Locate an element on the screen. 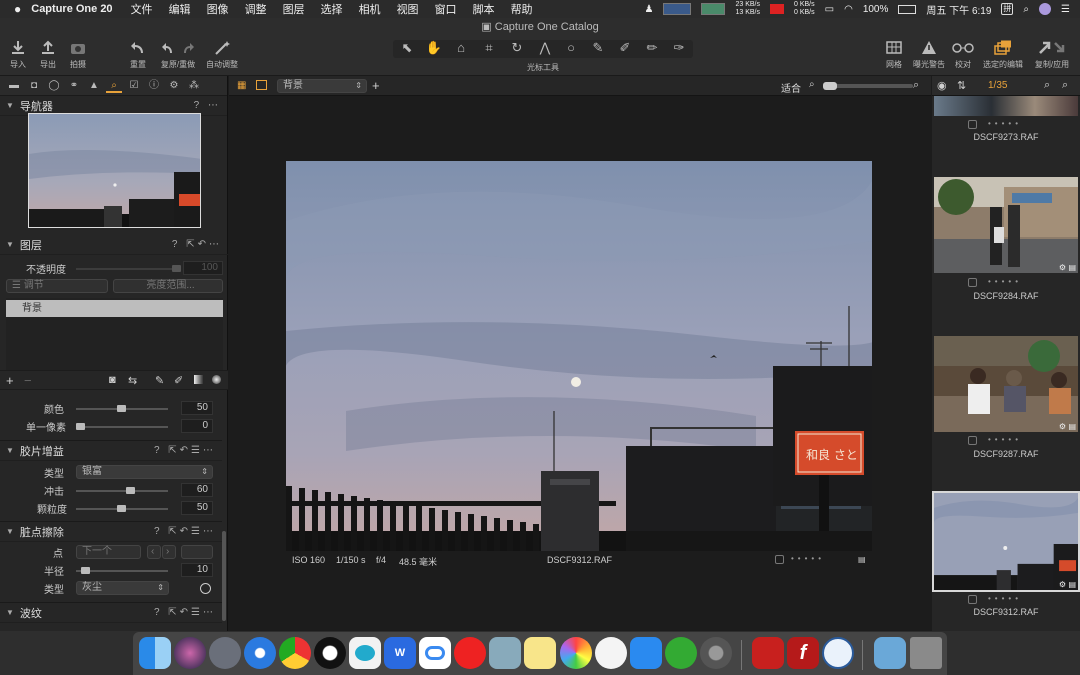  edit-selected-button: 选定的编辑 is located at coordinates (1003, 55).